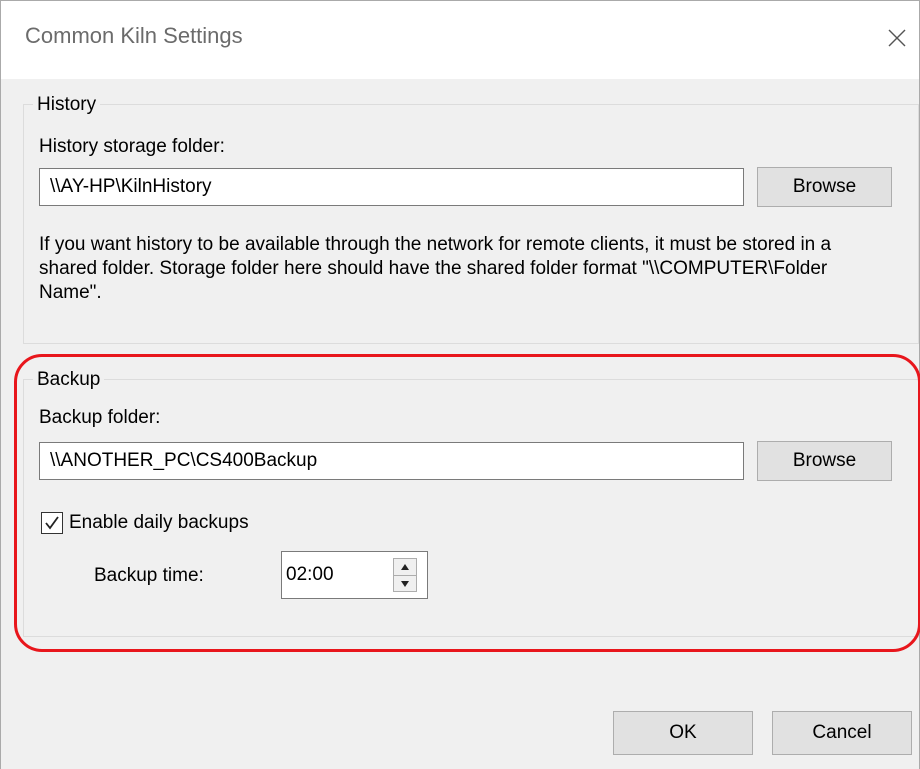  Describe the element at coordinates (310, 575) in the screenshot. I see `backup-time-value: 02:00` at that location.